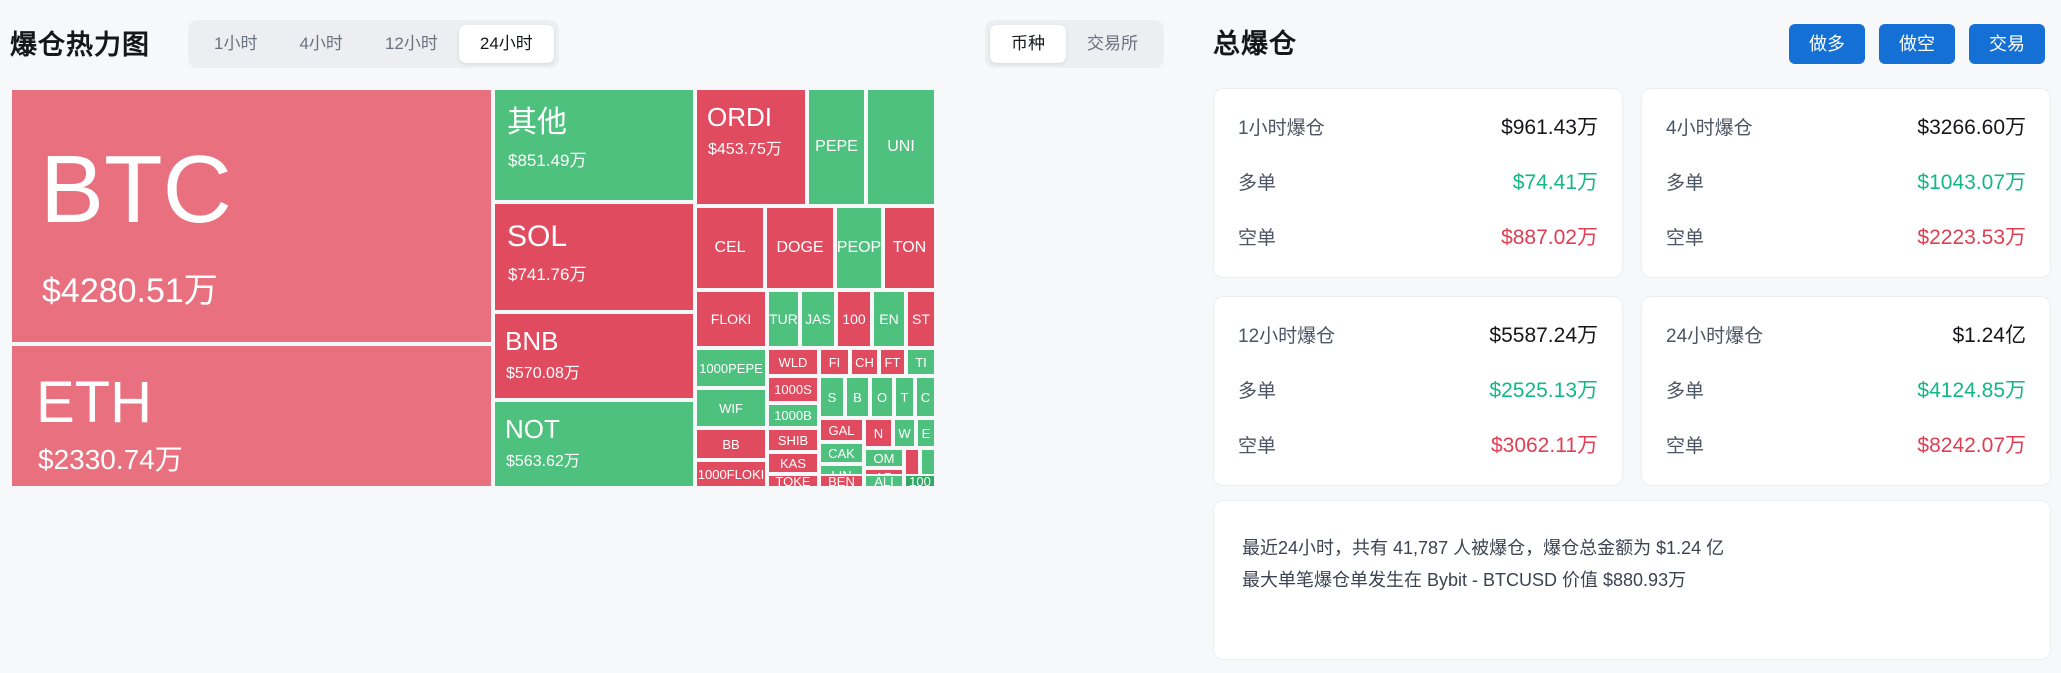  I want to click on treemap-tile-1000s: 1000S, so click(793, 389).